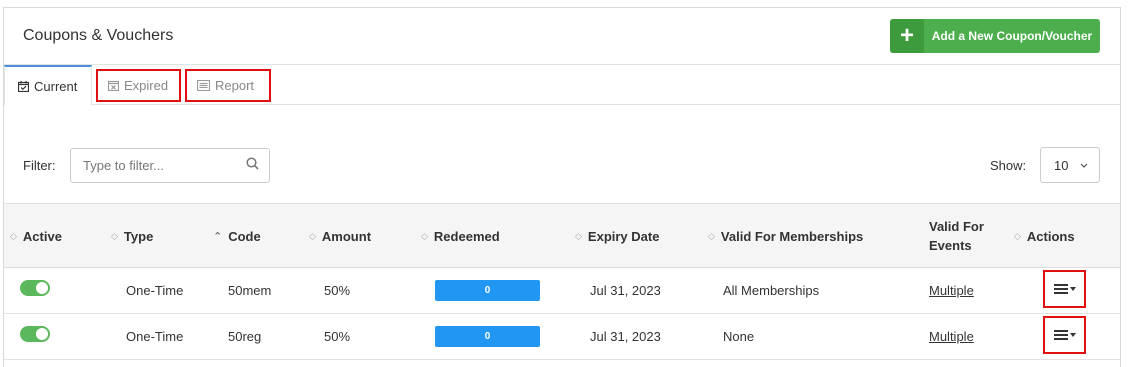  I want to click on plus-icon: +, so click(907, 36).